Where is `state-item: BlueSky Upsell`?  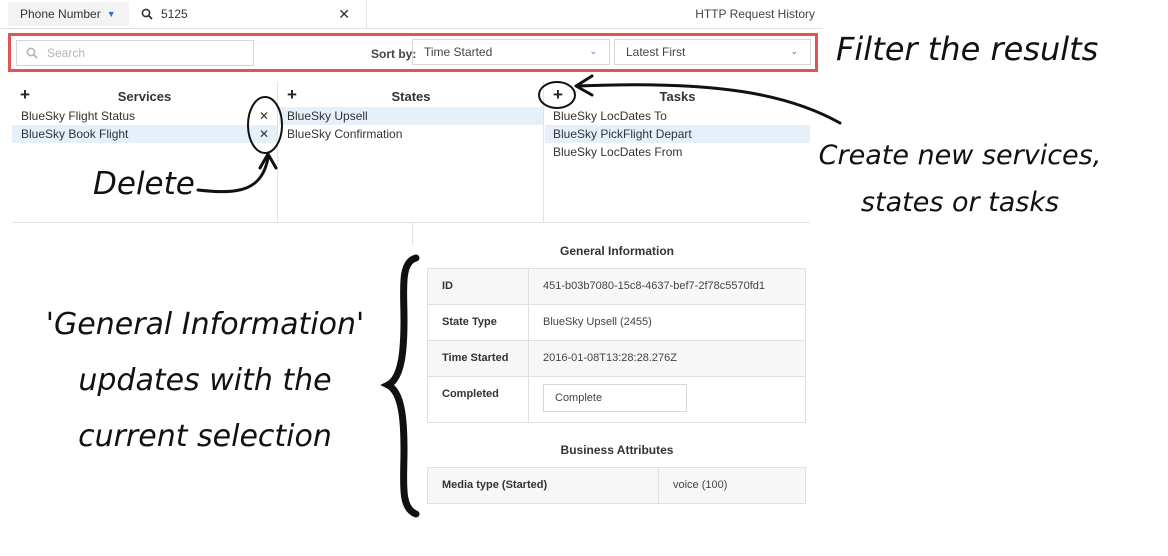 state-item: BlueSky Upsell is located at coordinates (411, 116).